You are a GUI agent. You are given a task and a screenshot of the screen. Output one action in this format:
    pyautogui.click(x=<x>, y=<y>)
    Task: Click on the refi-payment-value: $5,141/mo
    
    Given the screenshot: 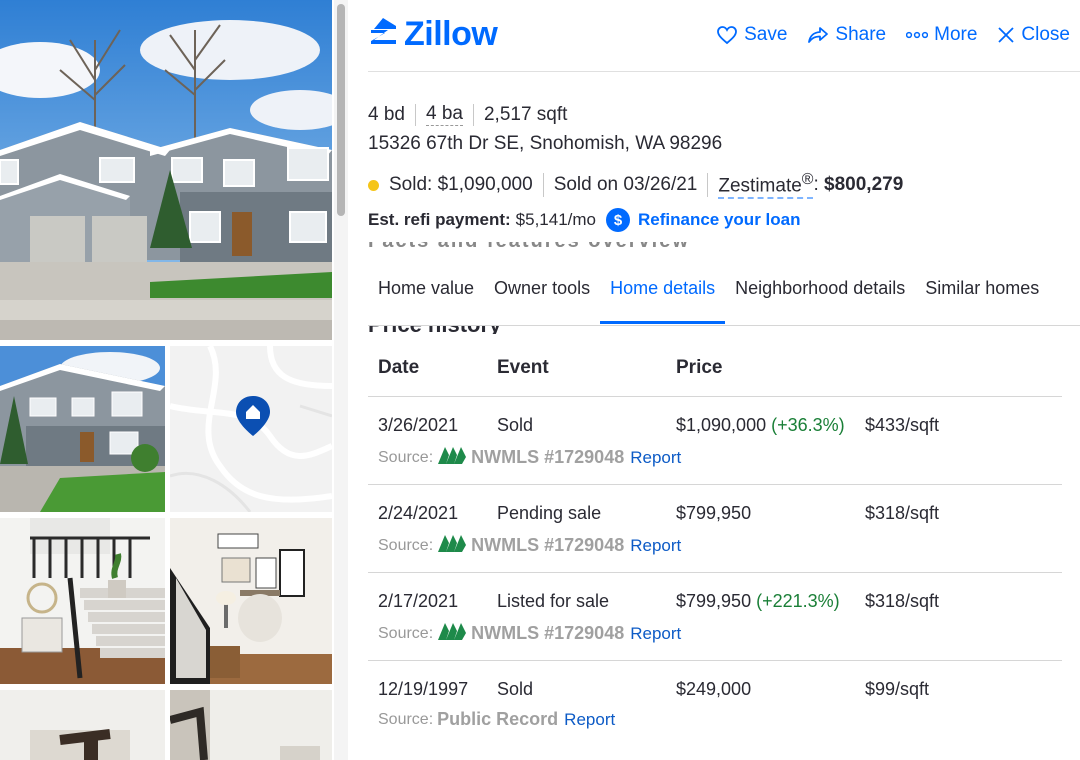 What is the action you would take?
    pyautogui.click(x=555, y=219)
    